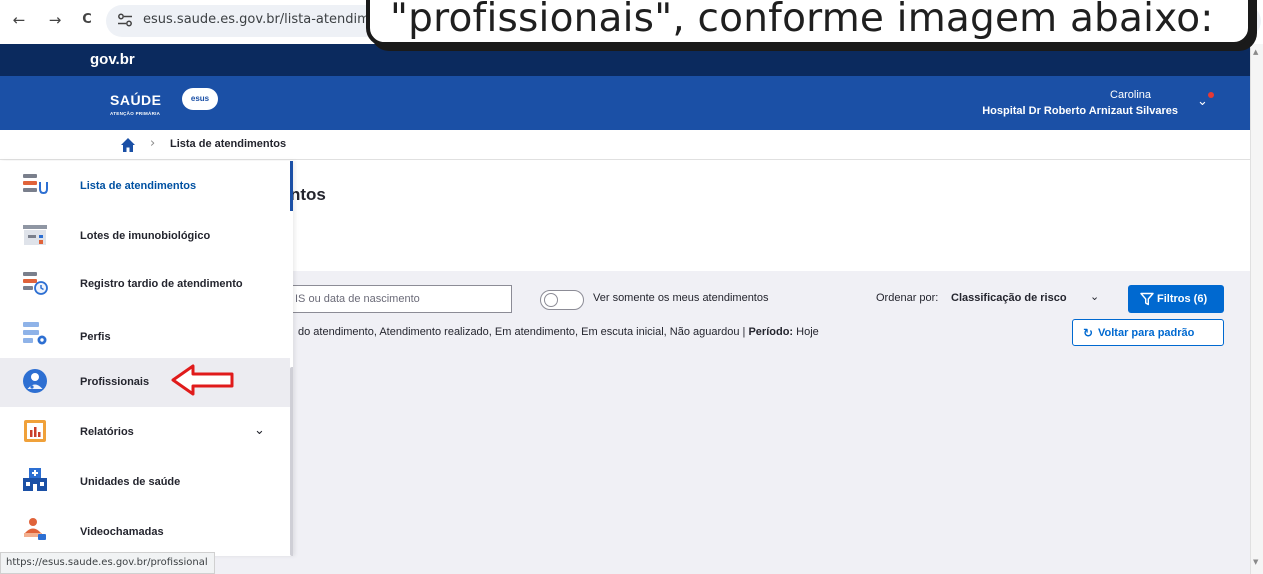 The height and width of the screenshot is (574, 1263). Describe the element at coordinates (1147, 299) in the screenshot. I see `filter-icon` at that location.